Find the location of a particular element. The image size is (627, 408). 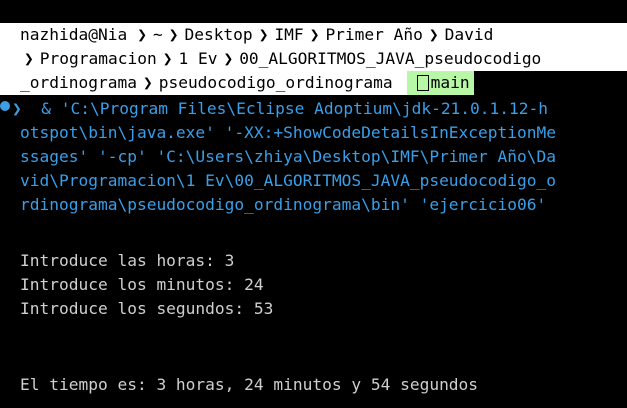

output-line-minutos: Introduce los minutos: 24 is located at coordinates (142, 285).